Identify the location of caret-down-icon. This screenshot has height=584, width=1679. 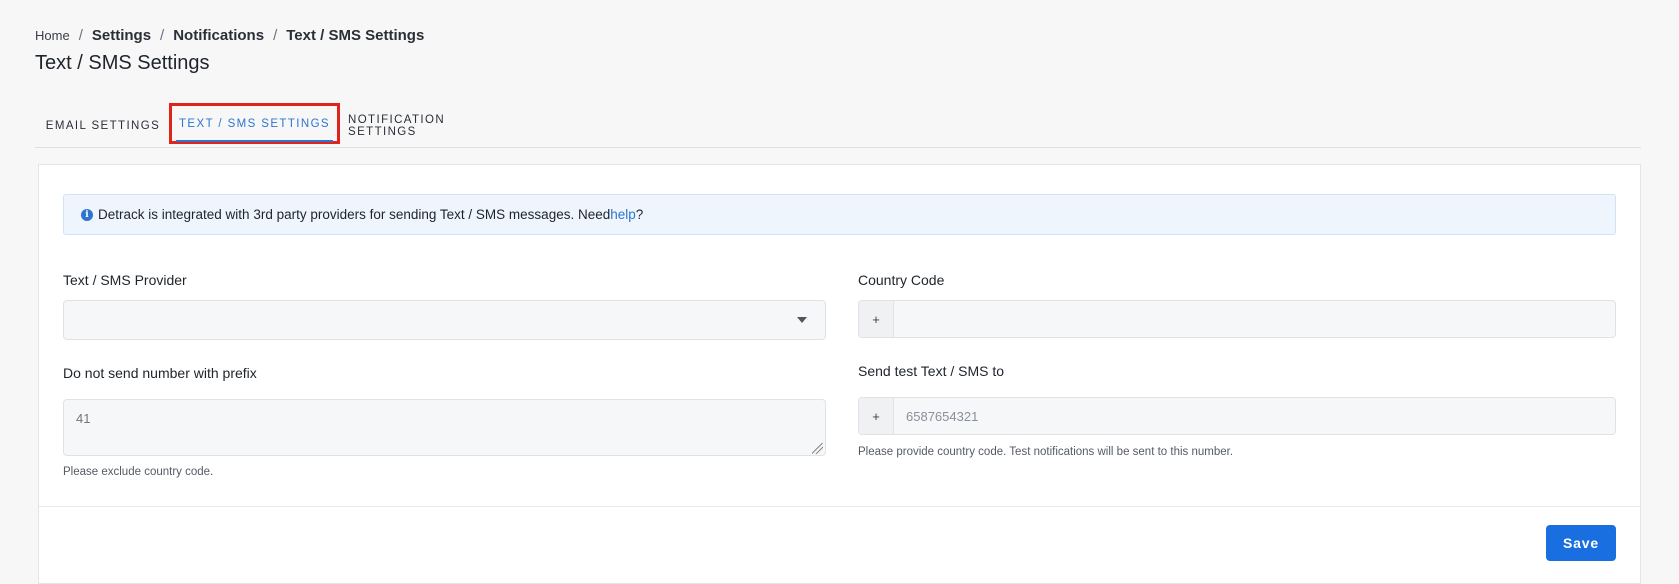
(802, 320).